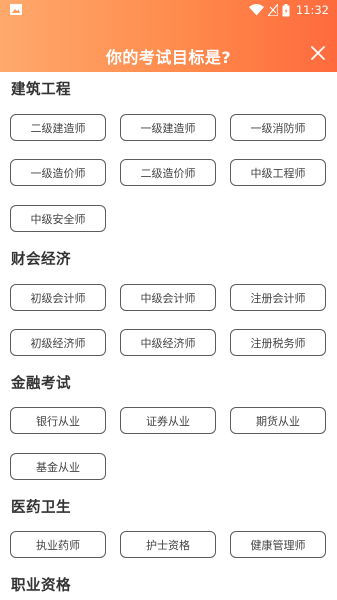 This screenshot has height=600, width=337. What do you see at coordinates (16, 9) in the screenshot?
I see `image-icon` at bounding box center [16, 9].